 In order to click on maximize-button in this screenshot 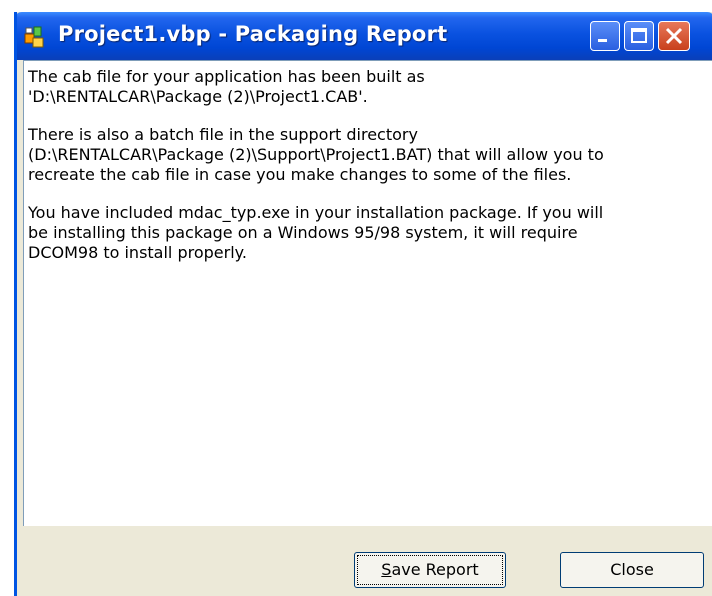, I will do `click(639, 36)`.